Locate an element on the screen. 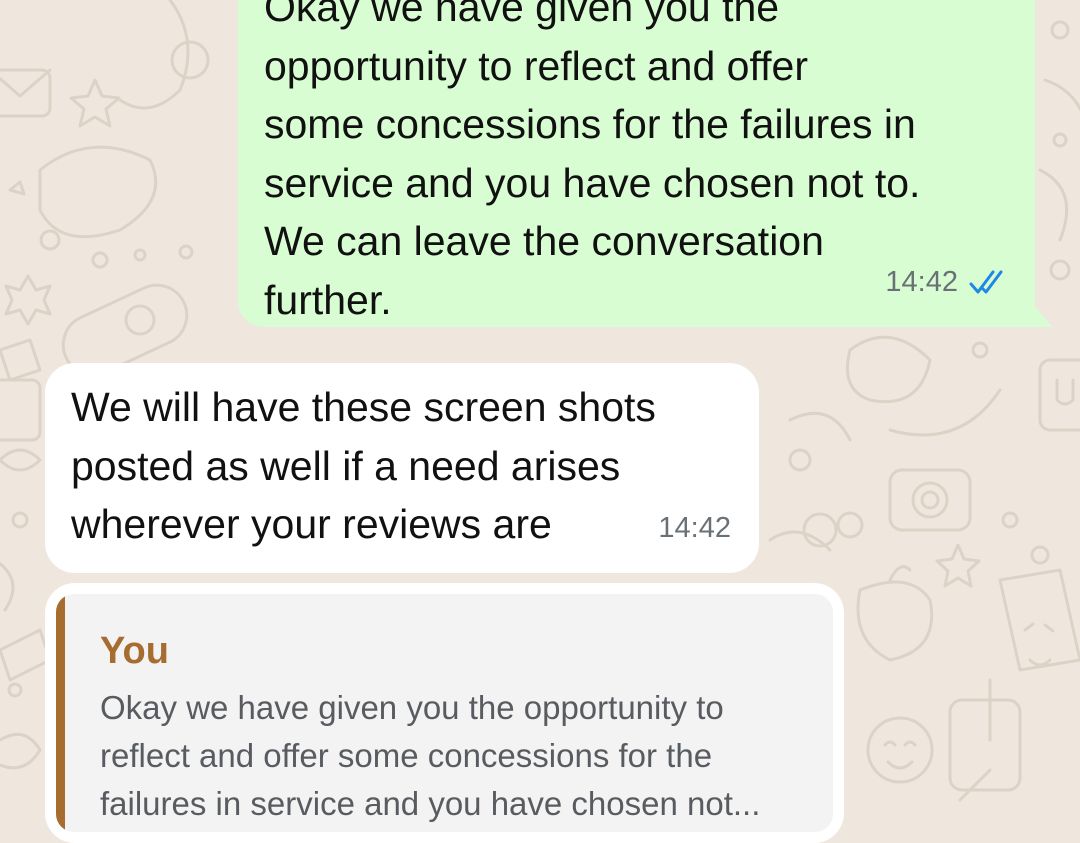 This screenshot has height=843, width=1080. incoming-message-time: 14:42 is located at coordinates (694, 527).